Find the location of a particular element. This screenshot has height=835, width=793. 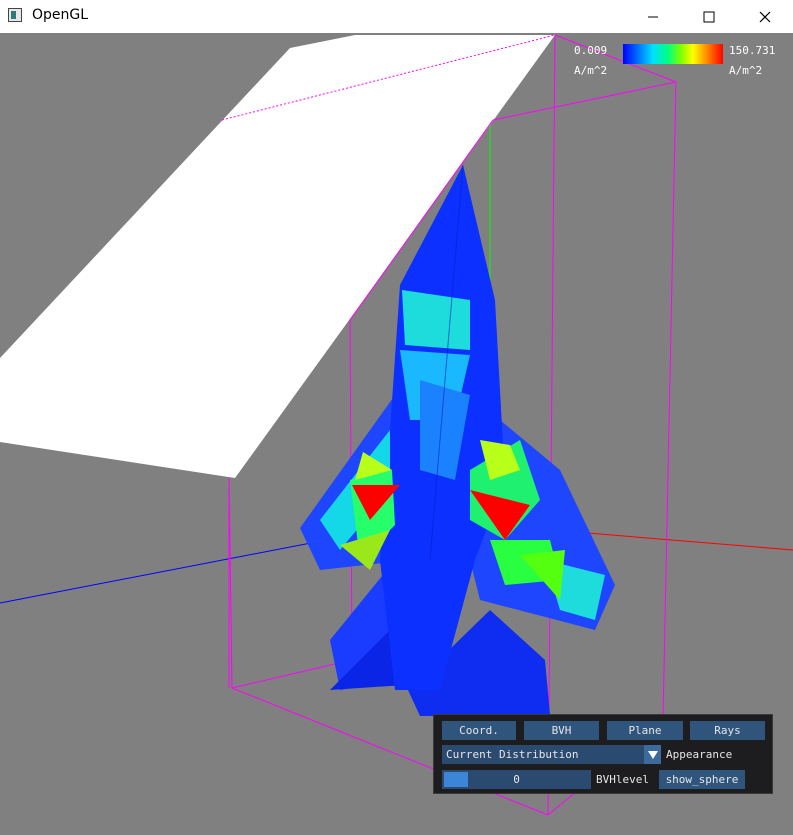

bvh-button: BVH is located at coordinates (561, 730).